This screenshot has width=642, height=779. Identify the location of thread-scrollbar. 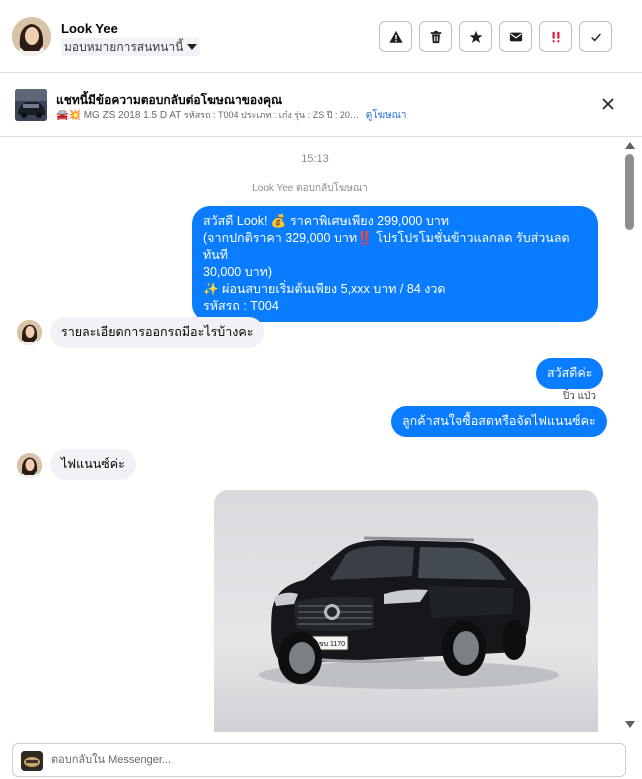
(630, 435).